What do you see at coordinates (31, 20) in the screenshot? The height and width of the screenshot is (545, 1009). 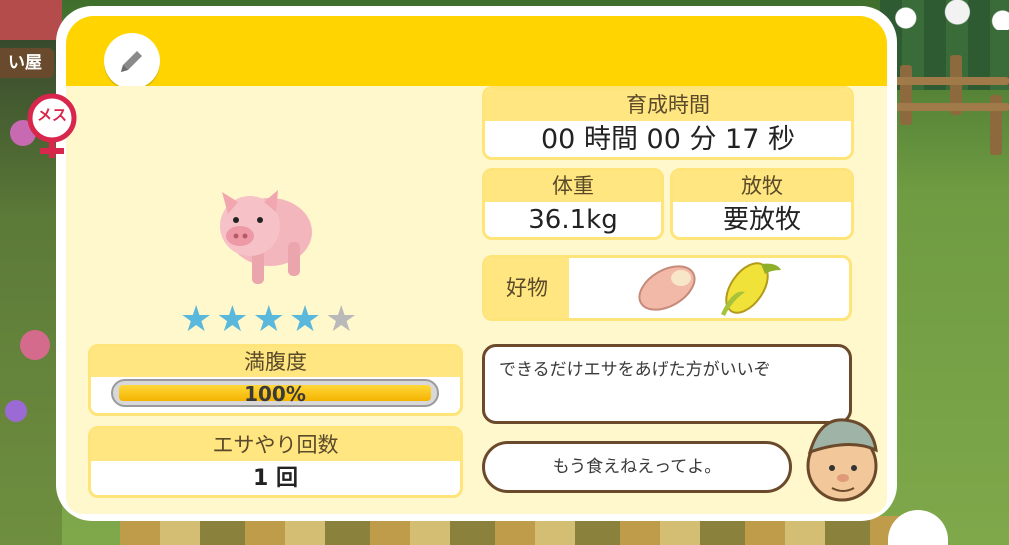 I see `barn-roof` at bounding box center [31, 20].